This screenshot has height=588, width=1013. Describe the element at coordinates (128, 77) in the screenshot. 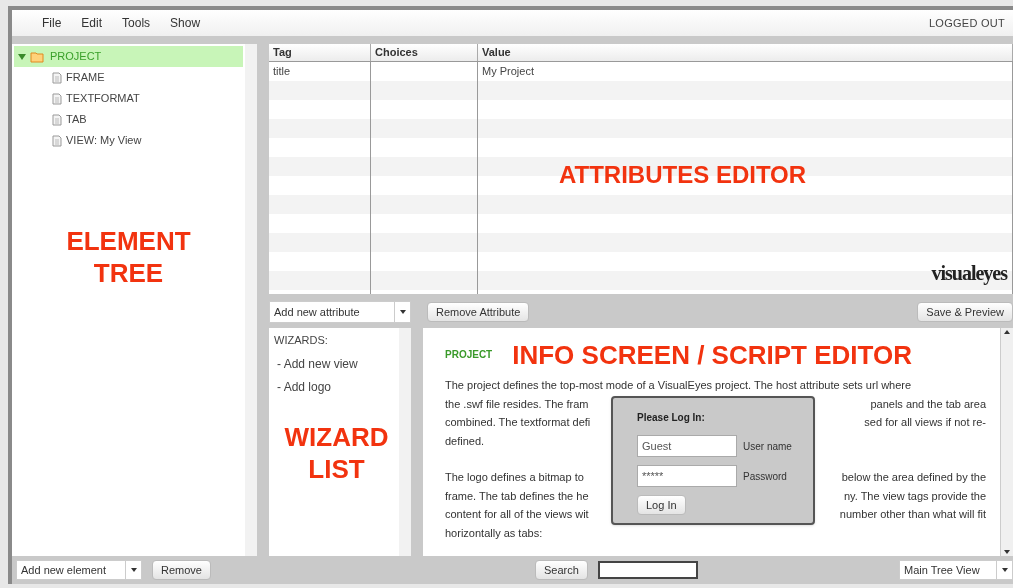

I see `tree-item: FRAME` at that location.